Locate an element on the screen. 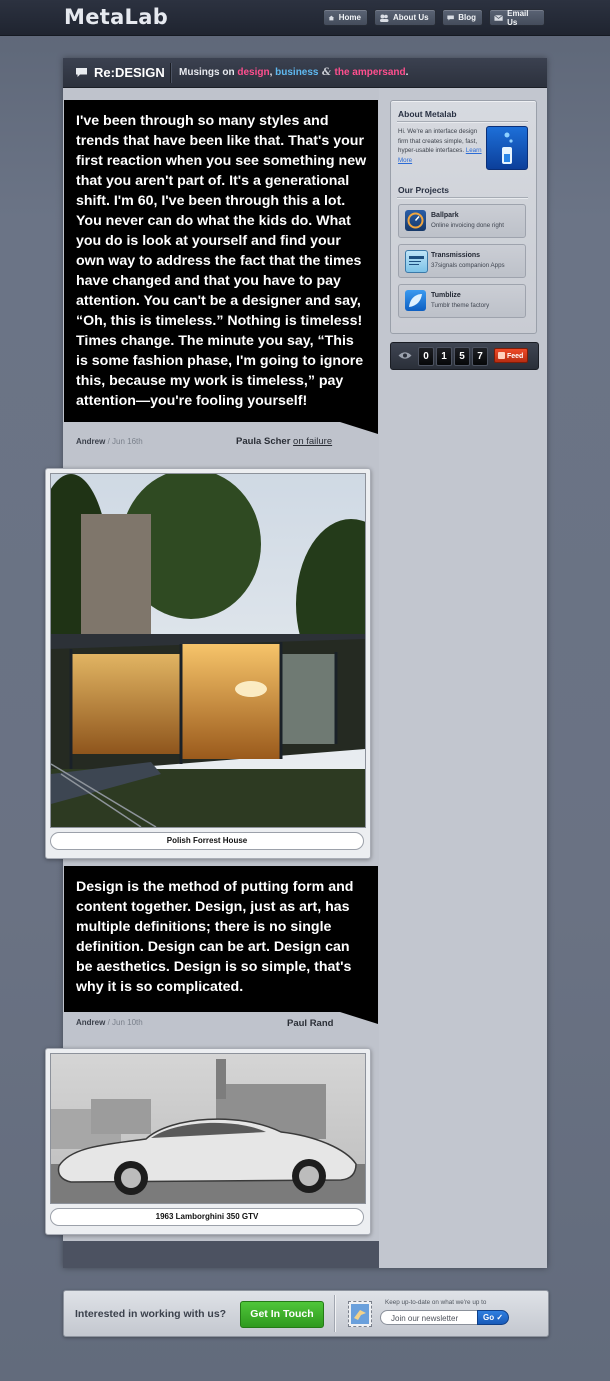 This screenshot has height=1381, width=610. tagline-business: business is located at coordinates (296, 72).